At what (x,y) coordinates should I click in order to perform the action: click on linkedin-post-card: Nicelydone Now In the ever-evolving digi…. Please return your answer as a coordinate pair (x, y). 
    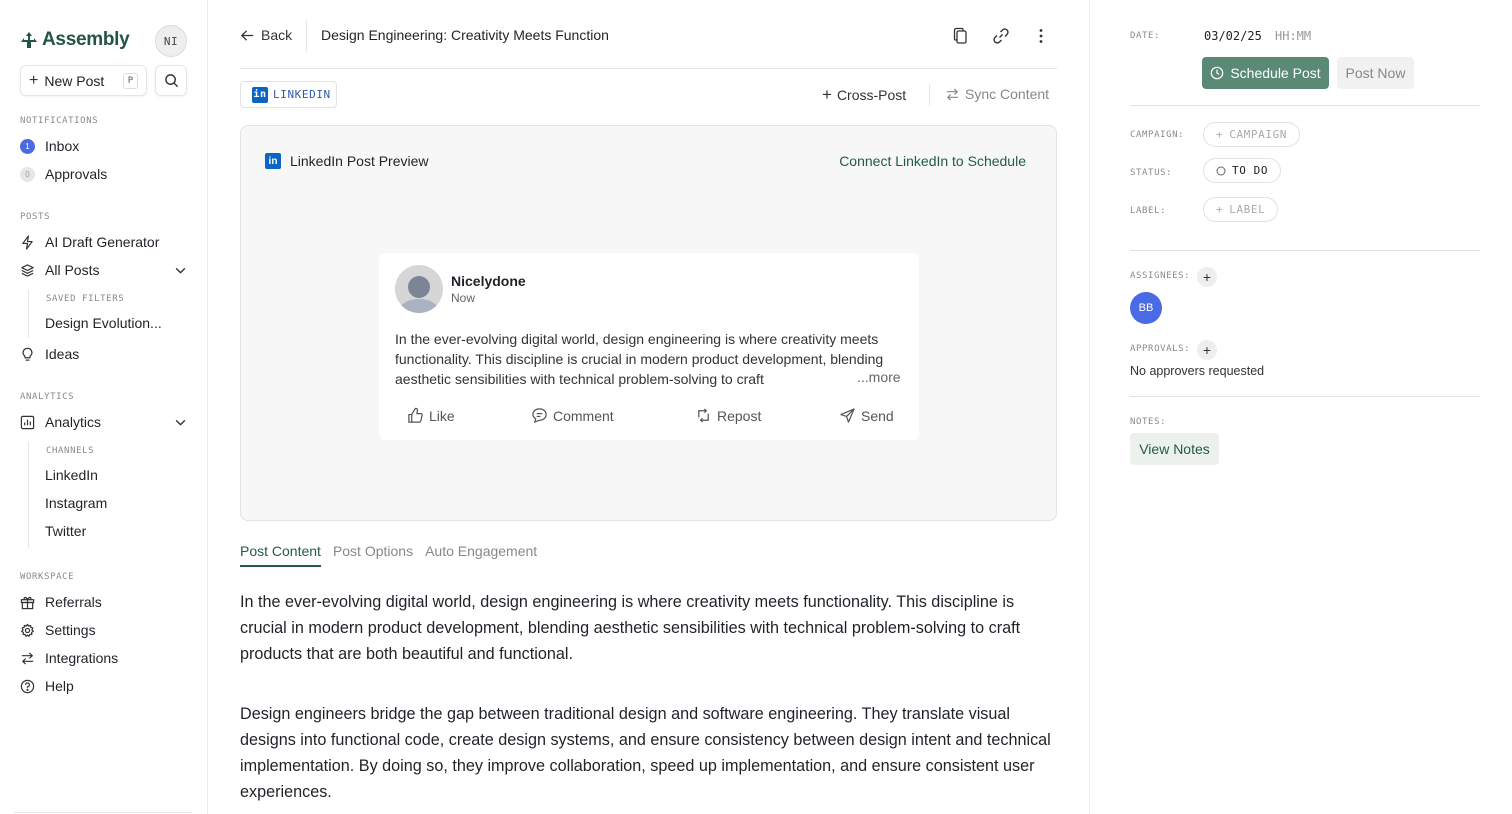
    Looking at the image, I should click on (649, 346).